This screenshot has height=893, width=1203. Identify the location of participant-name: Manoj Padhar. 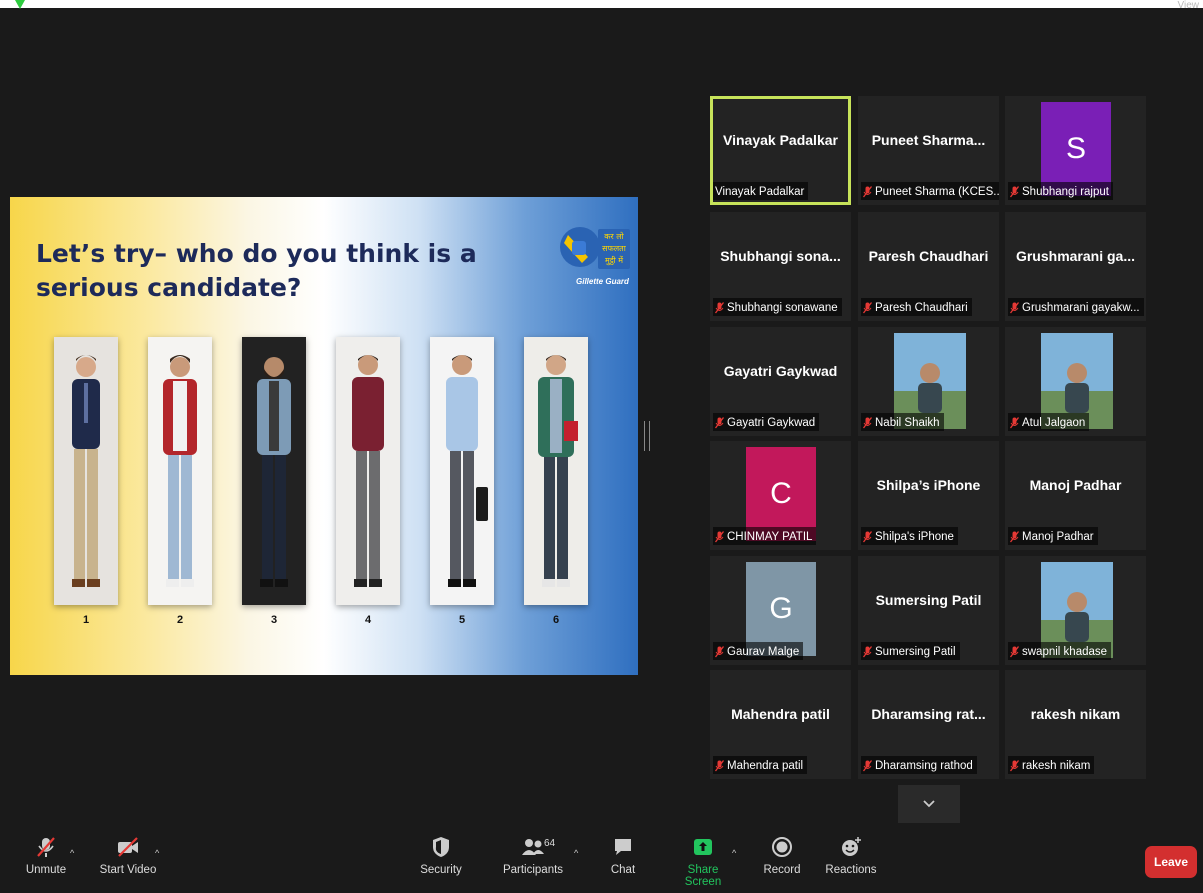
(1075, 485).